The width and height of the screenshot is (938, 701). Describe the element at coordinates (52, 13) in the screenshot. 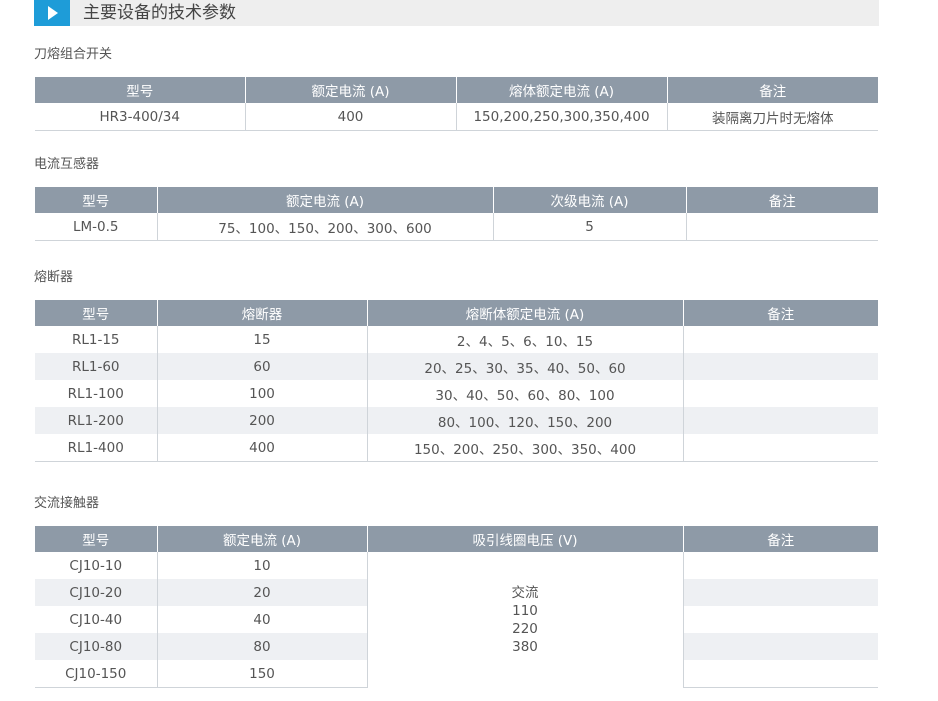

I see `play-arrow-icon` at that location.